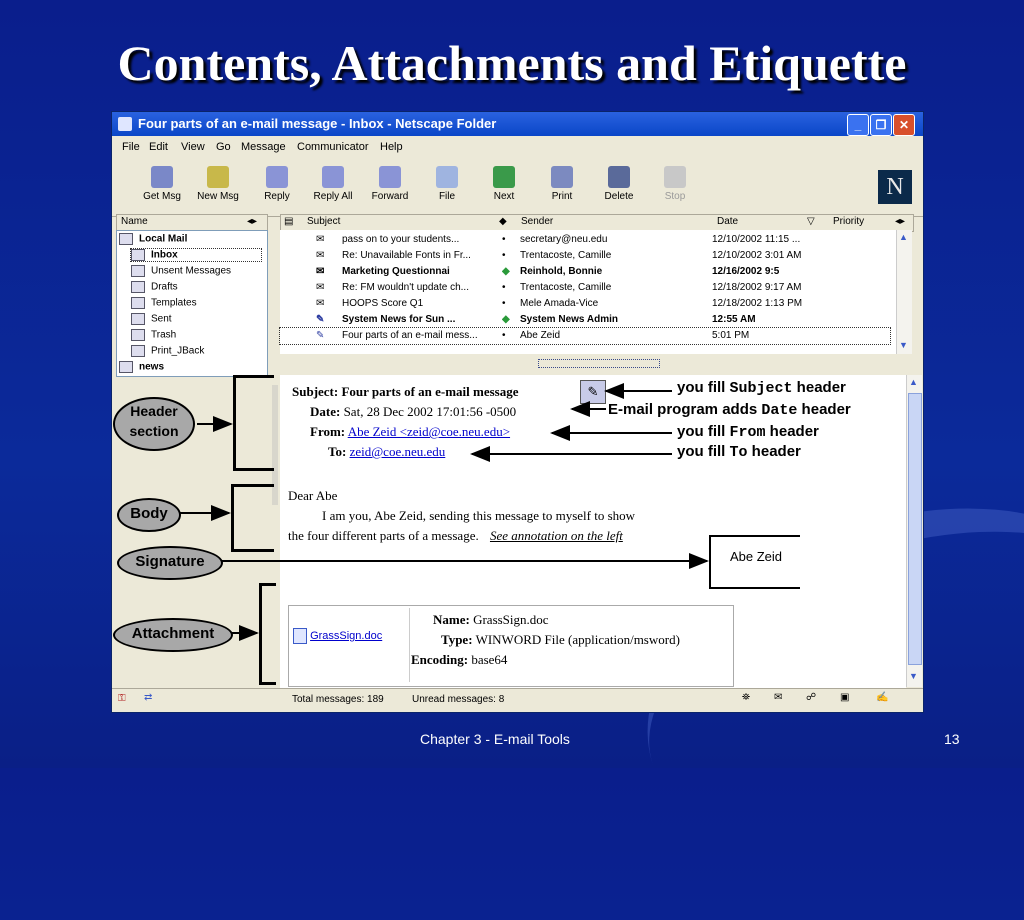 The image size is (1024, 920). Describe the element at coordinates (703, 431) in the screenshot. I see `from-callout-a: you fill` at that location.